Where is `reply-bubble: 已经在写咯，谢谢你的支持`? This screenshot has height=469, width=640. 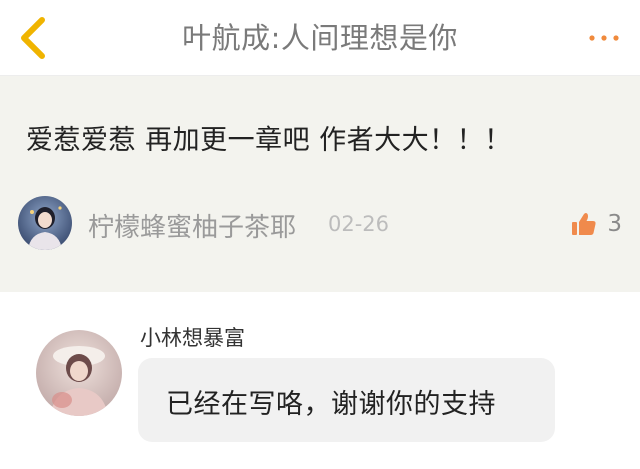 reply-bubble: 已经在写咯，谢谢你的支持 is located at coordinates (346, 400).